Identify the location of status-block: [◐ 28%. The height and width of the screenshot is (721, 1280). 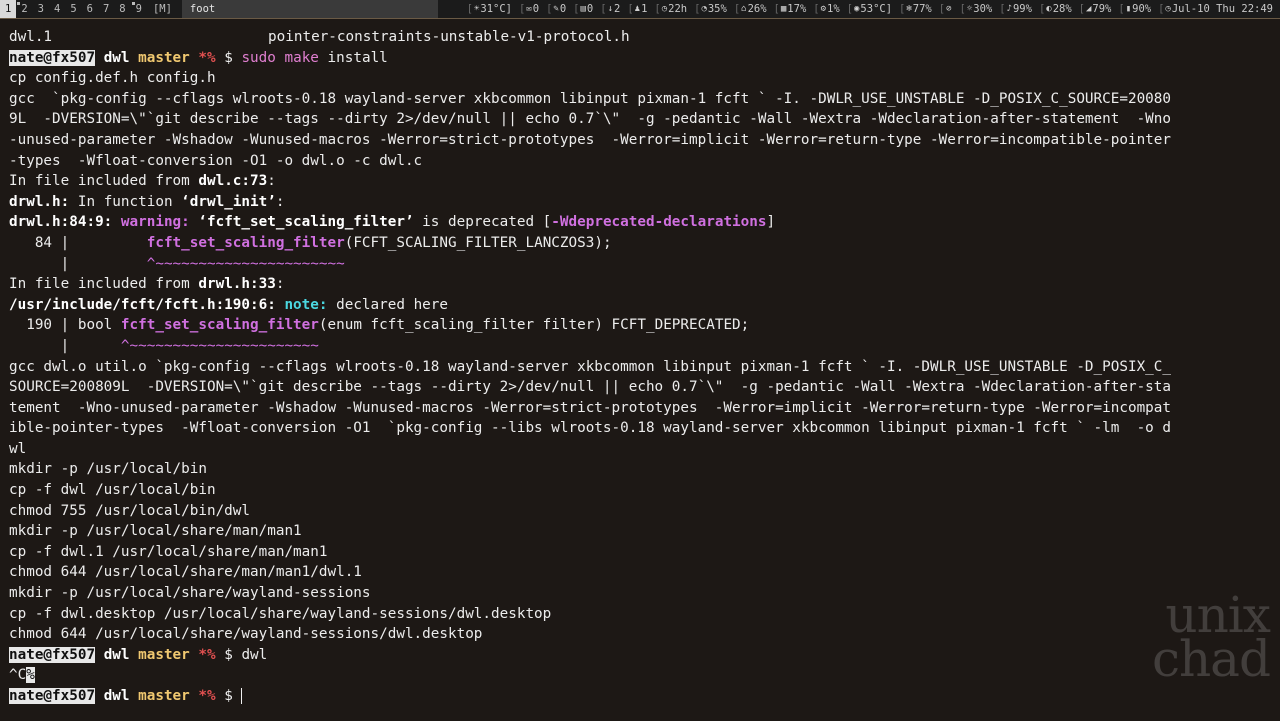
(1055, 9).